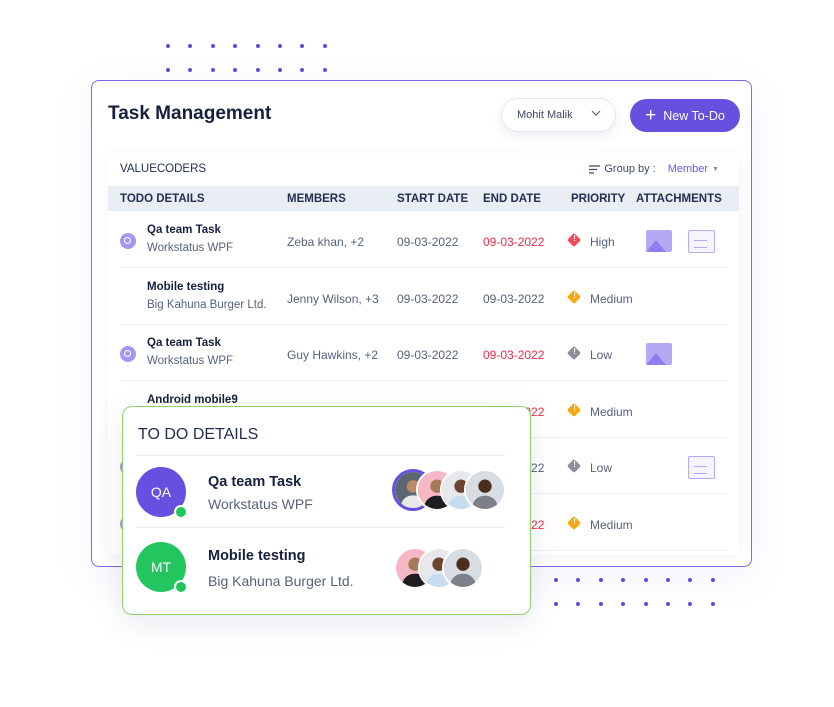 This screenshot has width=834, height=707. Describe the element at coordinates (162, 568) in the screenshot. I see `avatar: MT` at that location.